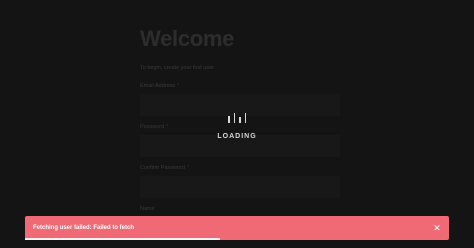  I want to click on page-title: Welcome, so click(187, 38).